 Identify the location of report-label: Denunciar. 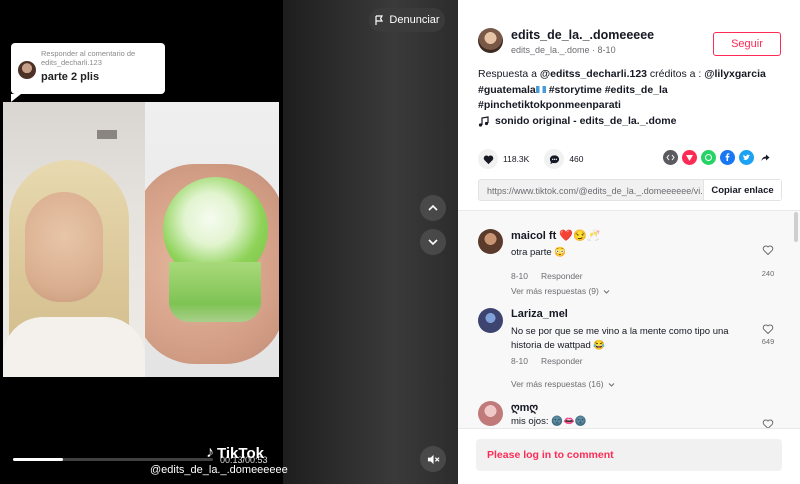
(414, 20).